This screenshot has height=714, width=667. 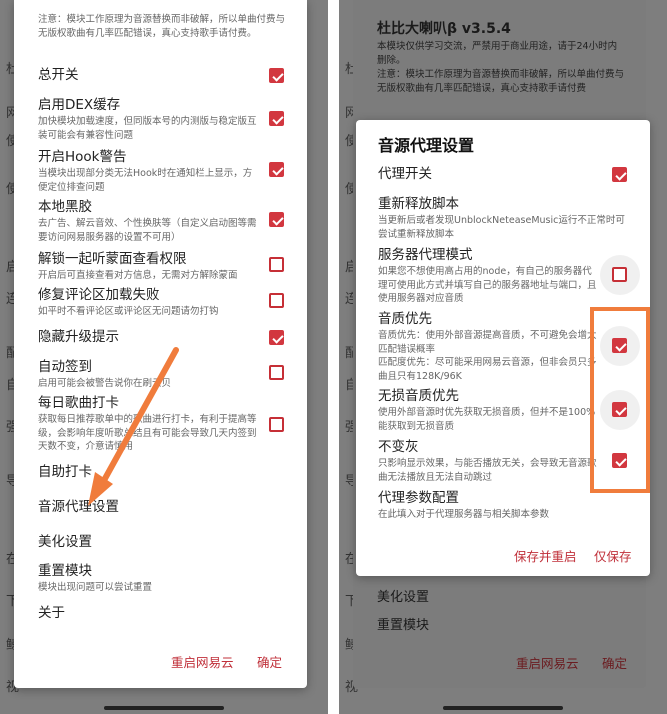 What do you see at coordinates (487, 470) in the screenshot?
I see `setting-desc: 只影响显示效果，与能否播放无关，会导致无音源歌曲无法播放且无法自动跳过` at bounding box center [487, 470].